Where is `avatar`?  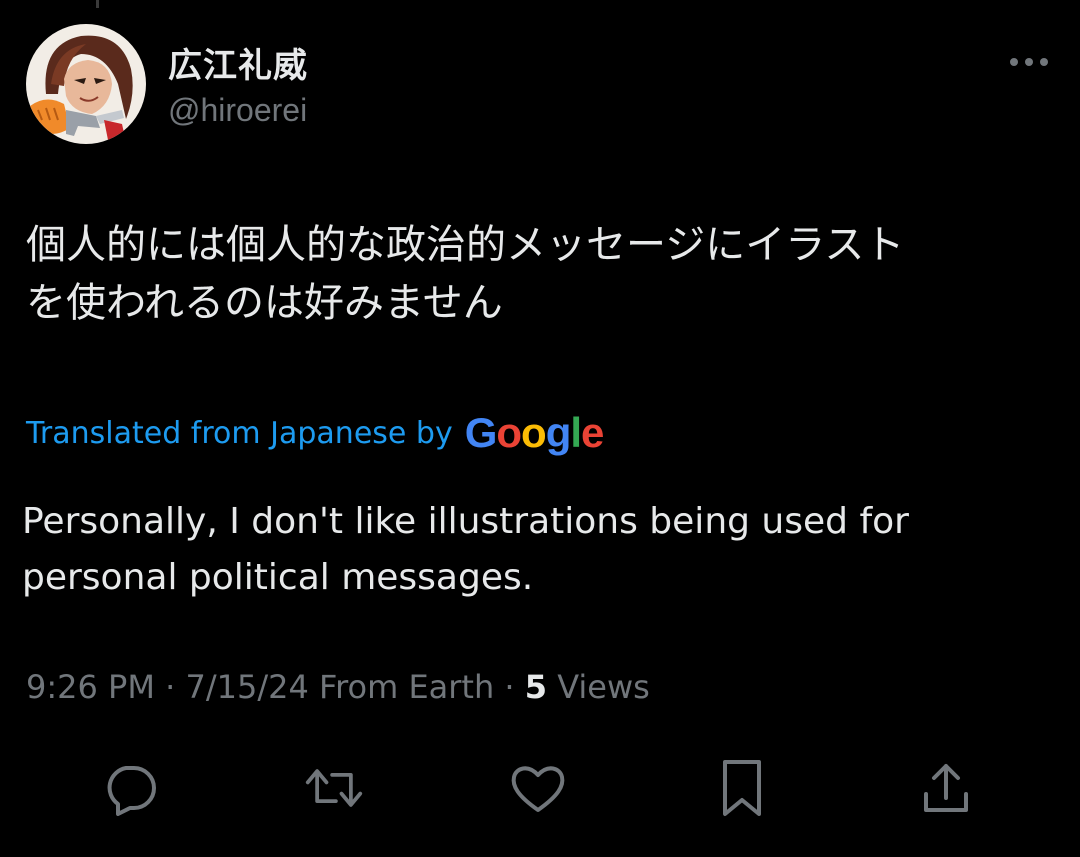 avatar is located at coordinates (86, 84).